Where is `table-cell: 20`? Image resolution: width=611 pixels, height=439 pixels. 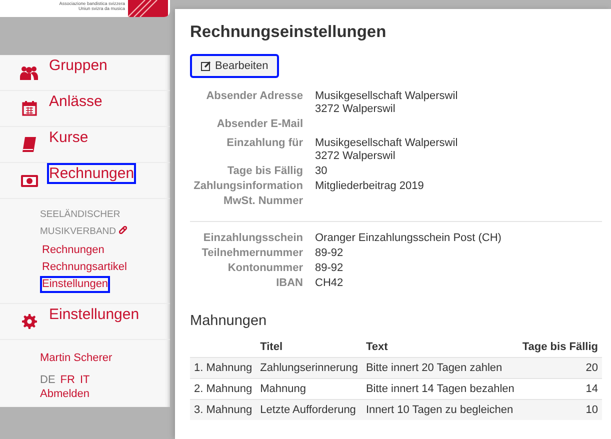
table-cell: 20 is located at coordinates (560, 368).